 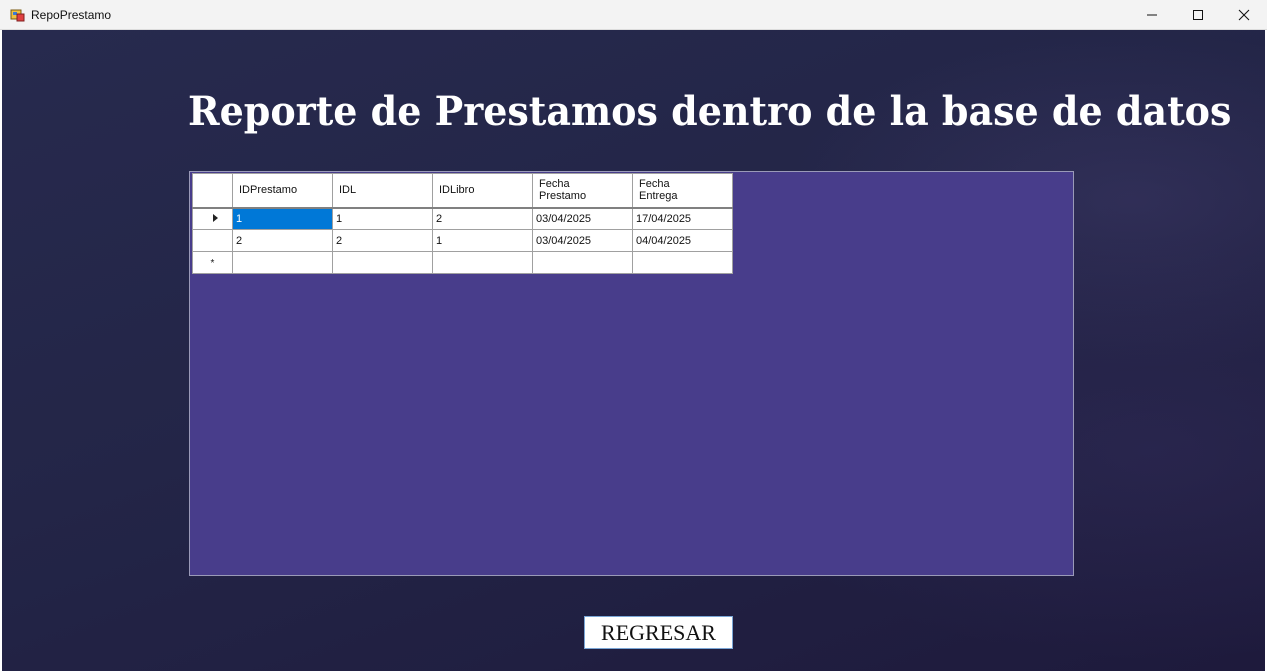 I want to click on column-header-idlibro: IDLibro, so click(x=482, y=190).